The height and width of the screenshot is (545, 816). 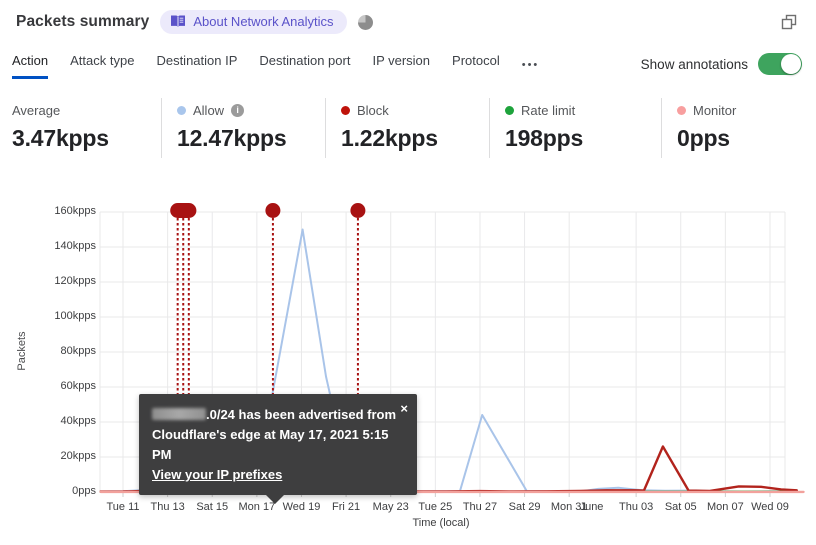 I want to click on stat-label: Rate limit, so click(x=548, y=110).